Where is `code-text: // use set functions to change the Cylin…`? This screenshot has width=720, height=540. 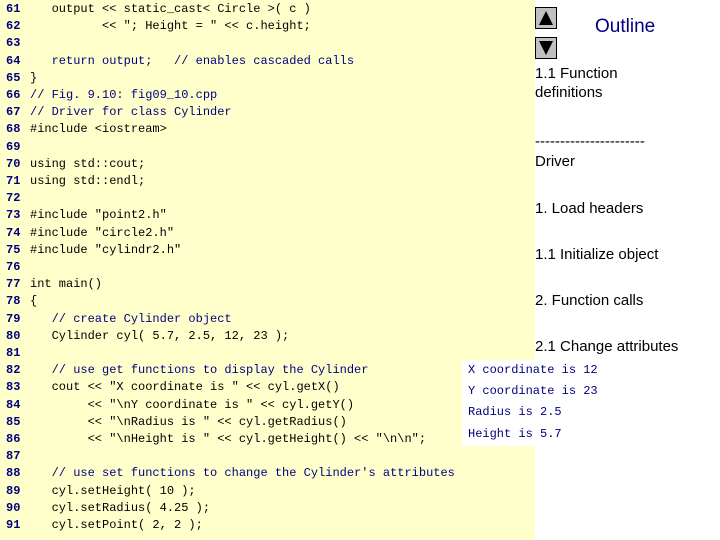
code-text: // use set functions to change the Cylin… is located at coordinates (242, 473).